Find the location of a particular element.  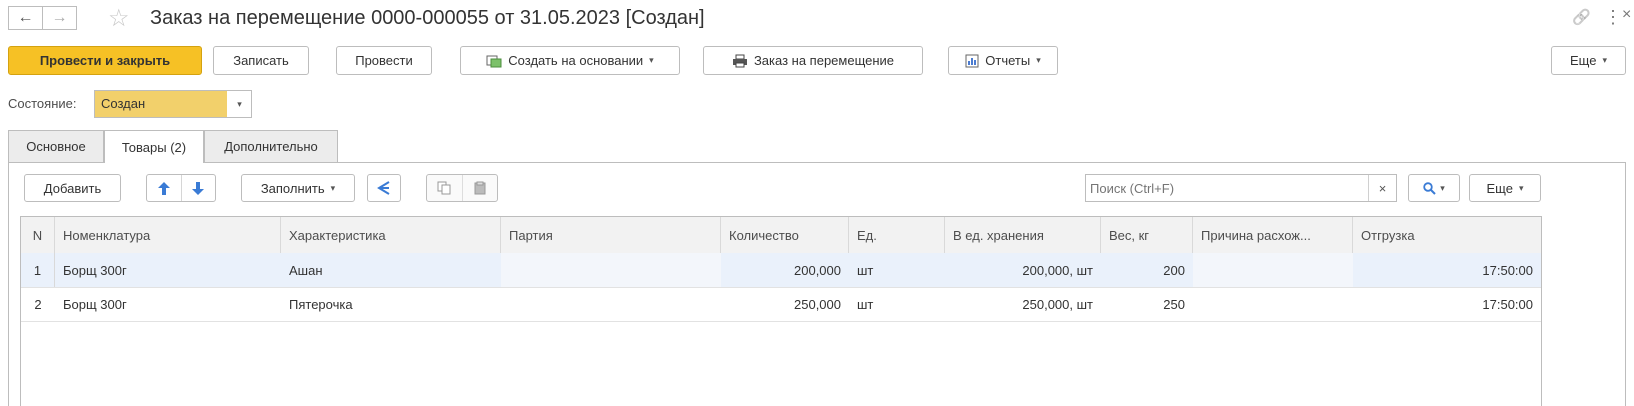

post-and-close-label: Провести и закрыть is located at coordinates (105, 60).